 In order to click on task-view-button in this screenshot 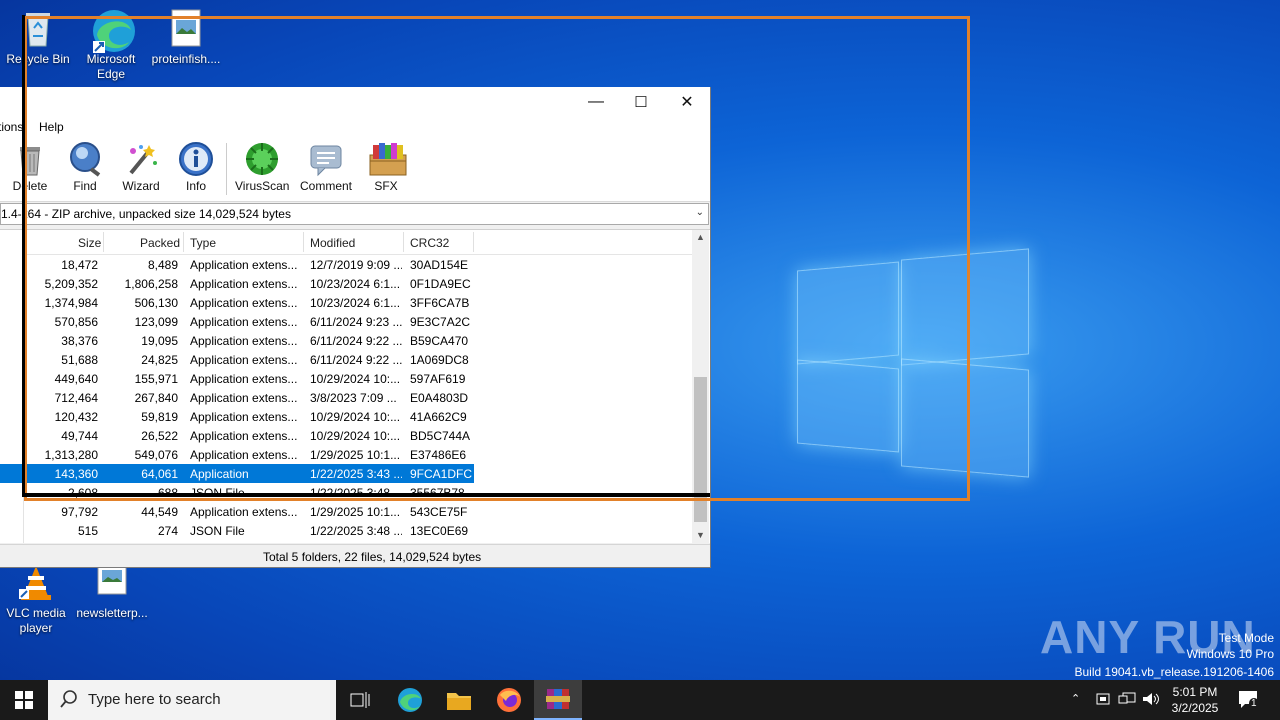, I will do `click(360, 700)`.